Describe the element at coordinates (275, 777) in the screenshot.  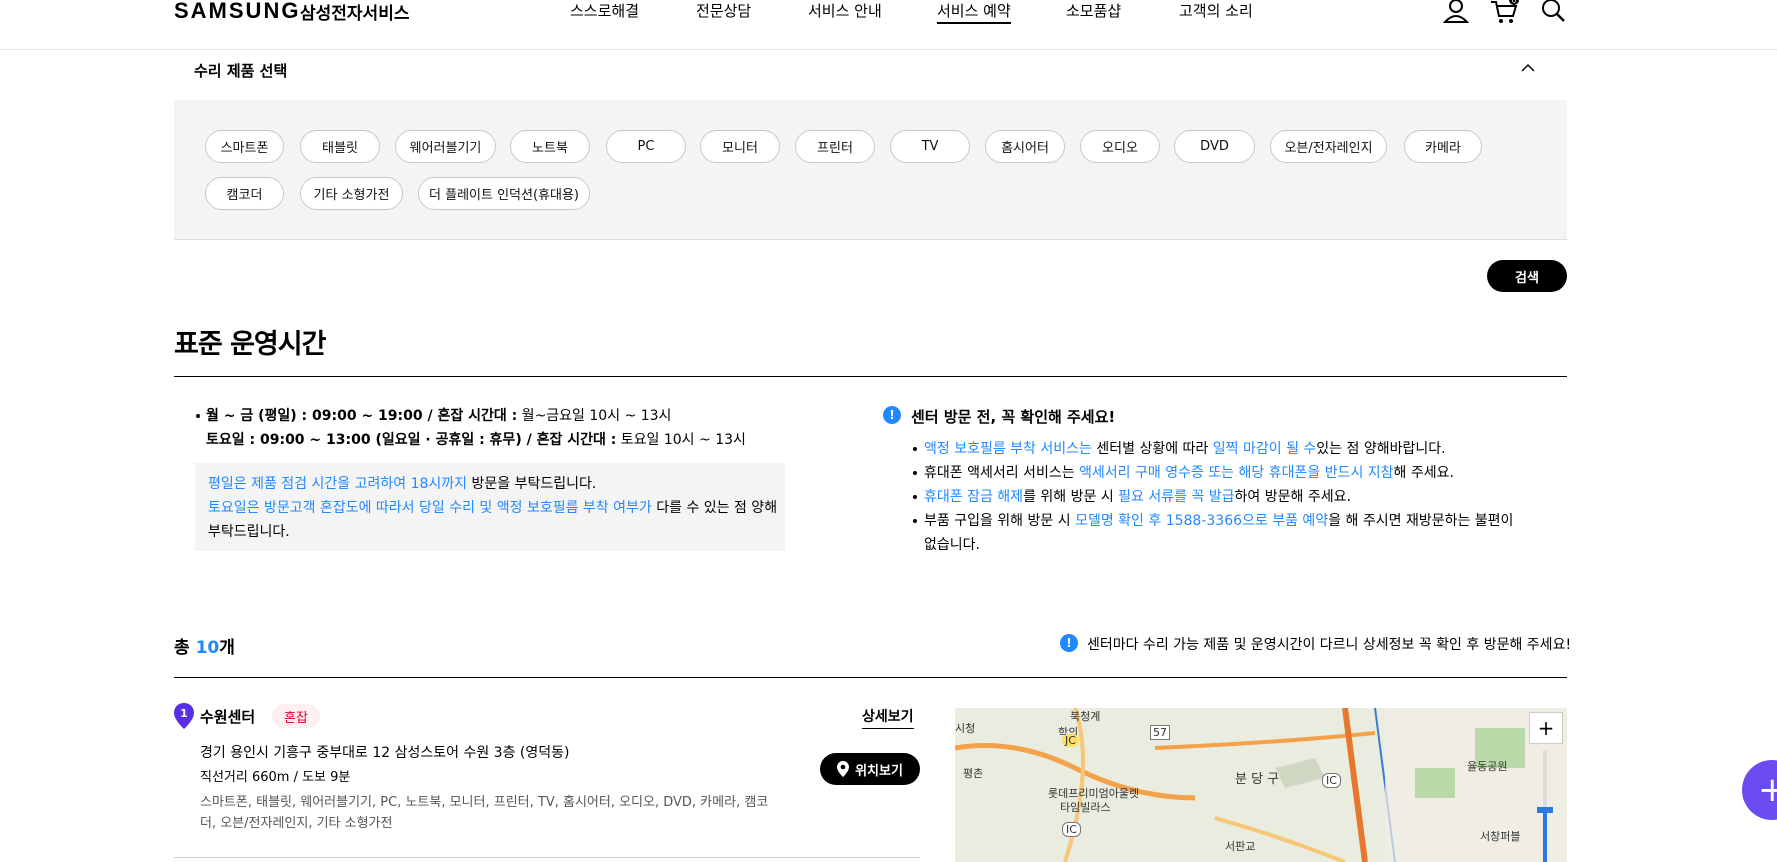
I see `center-distance: 직선거리 660m / 도보 9분` at that location.